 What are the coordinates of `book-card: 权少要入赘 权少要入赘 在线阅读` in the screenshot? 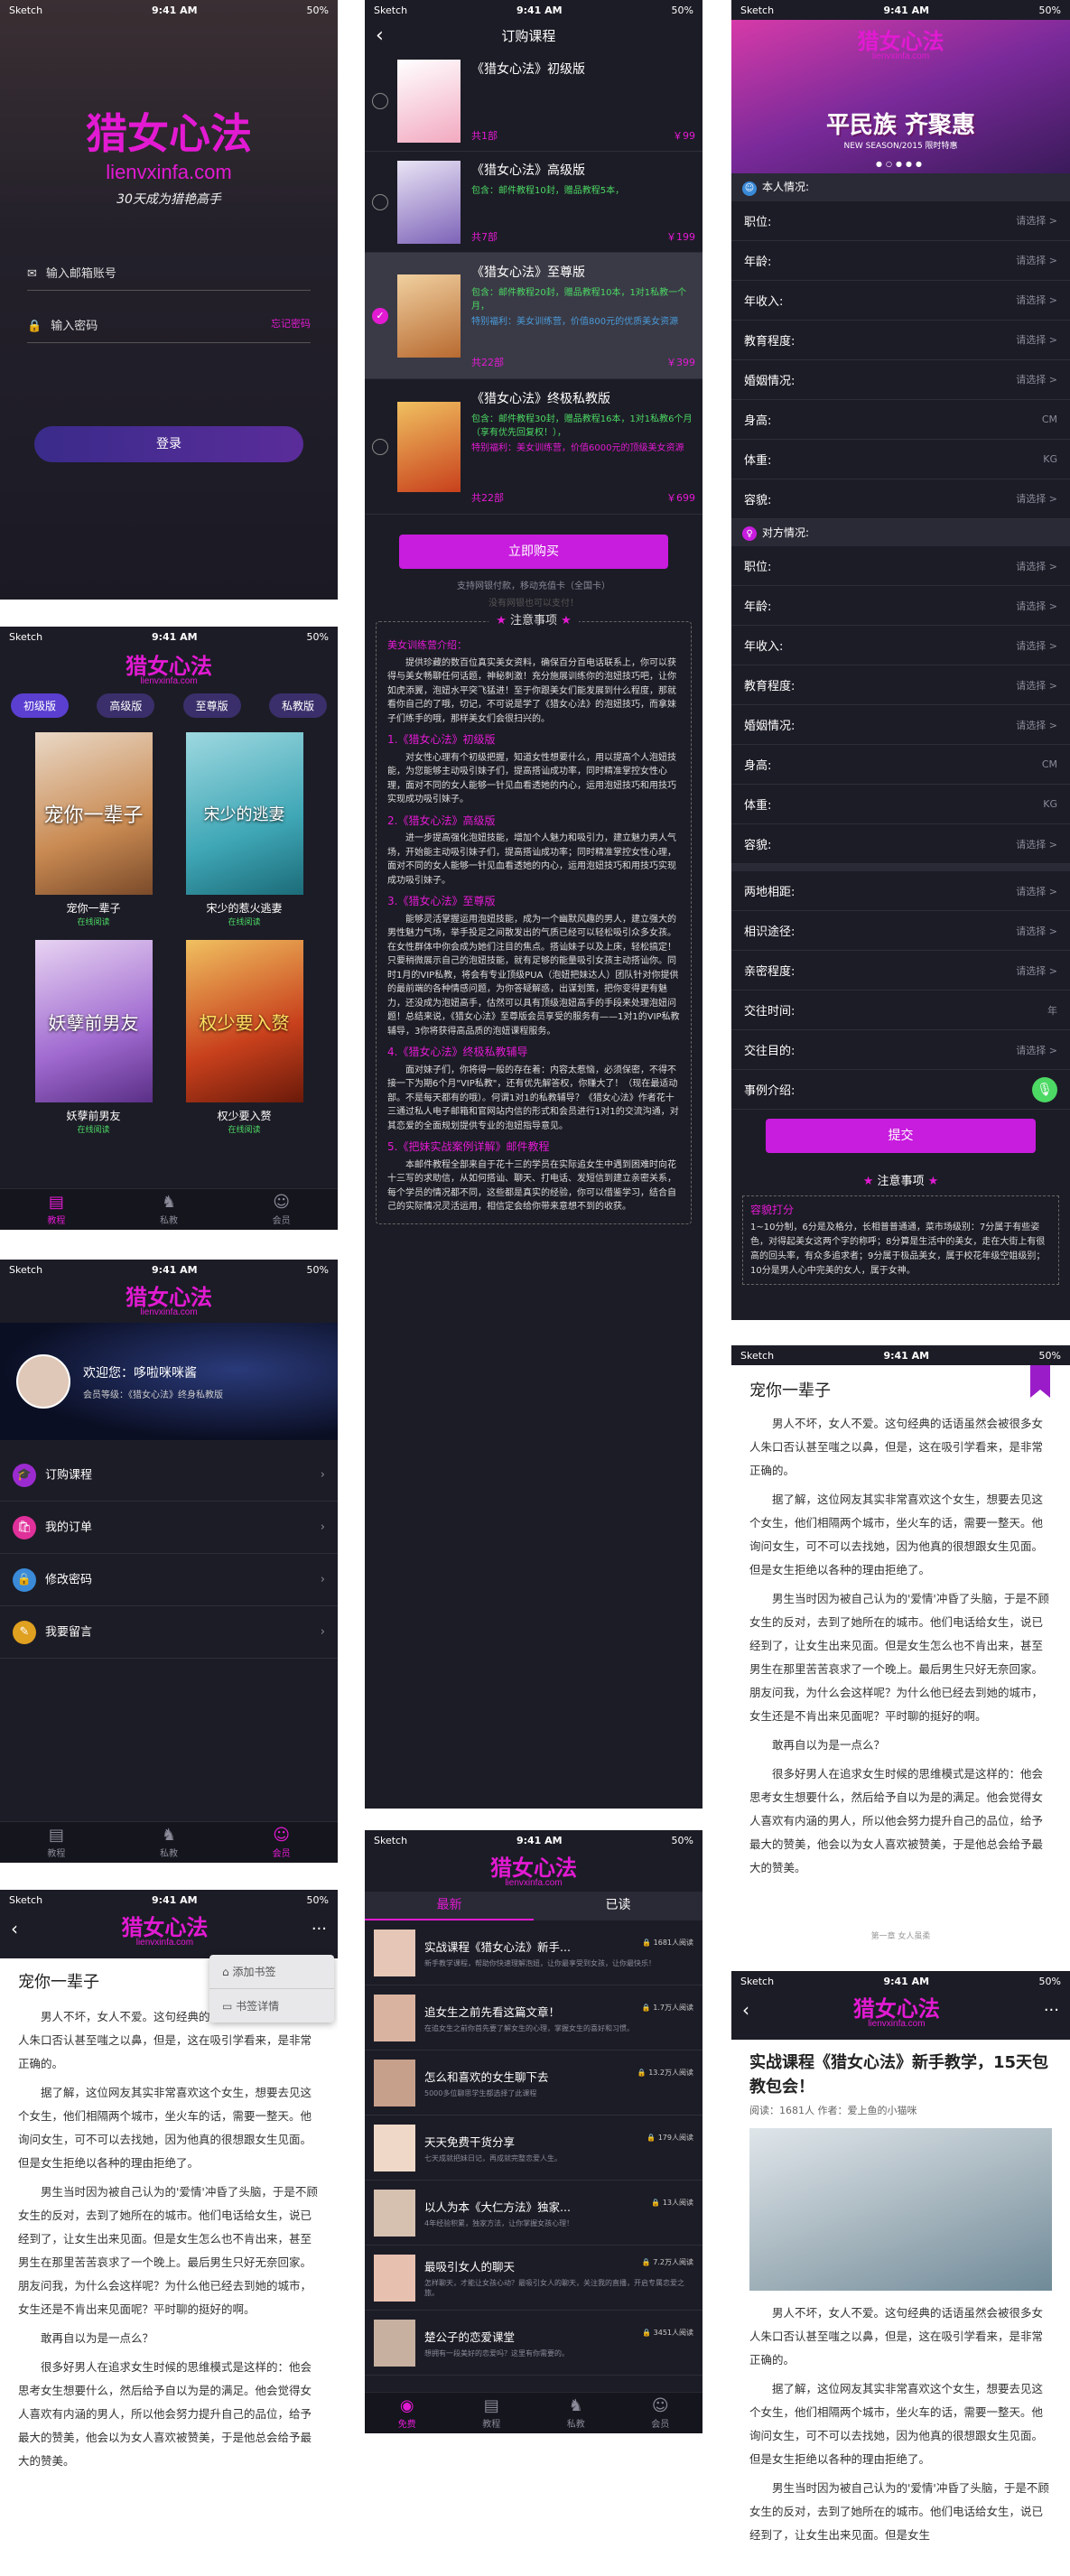 It's located at (244, 1037).